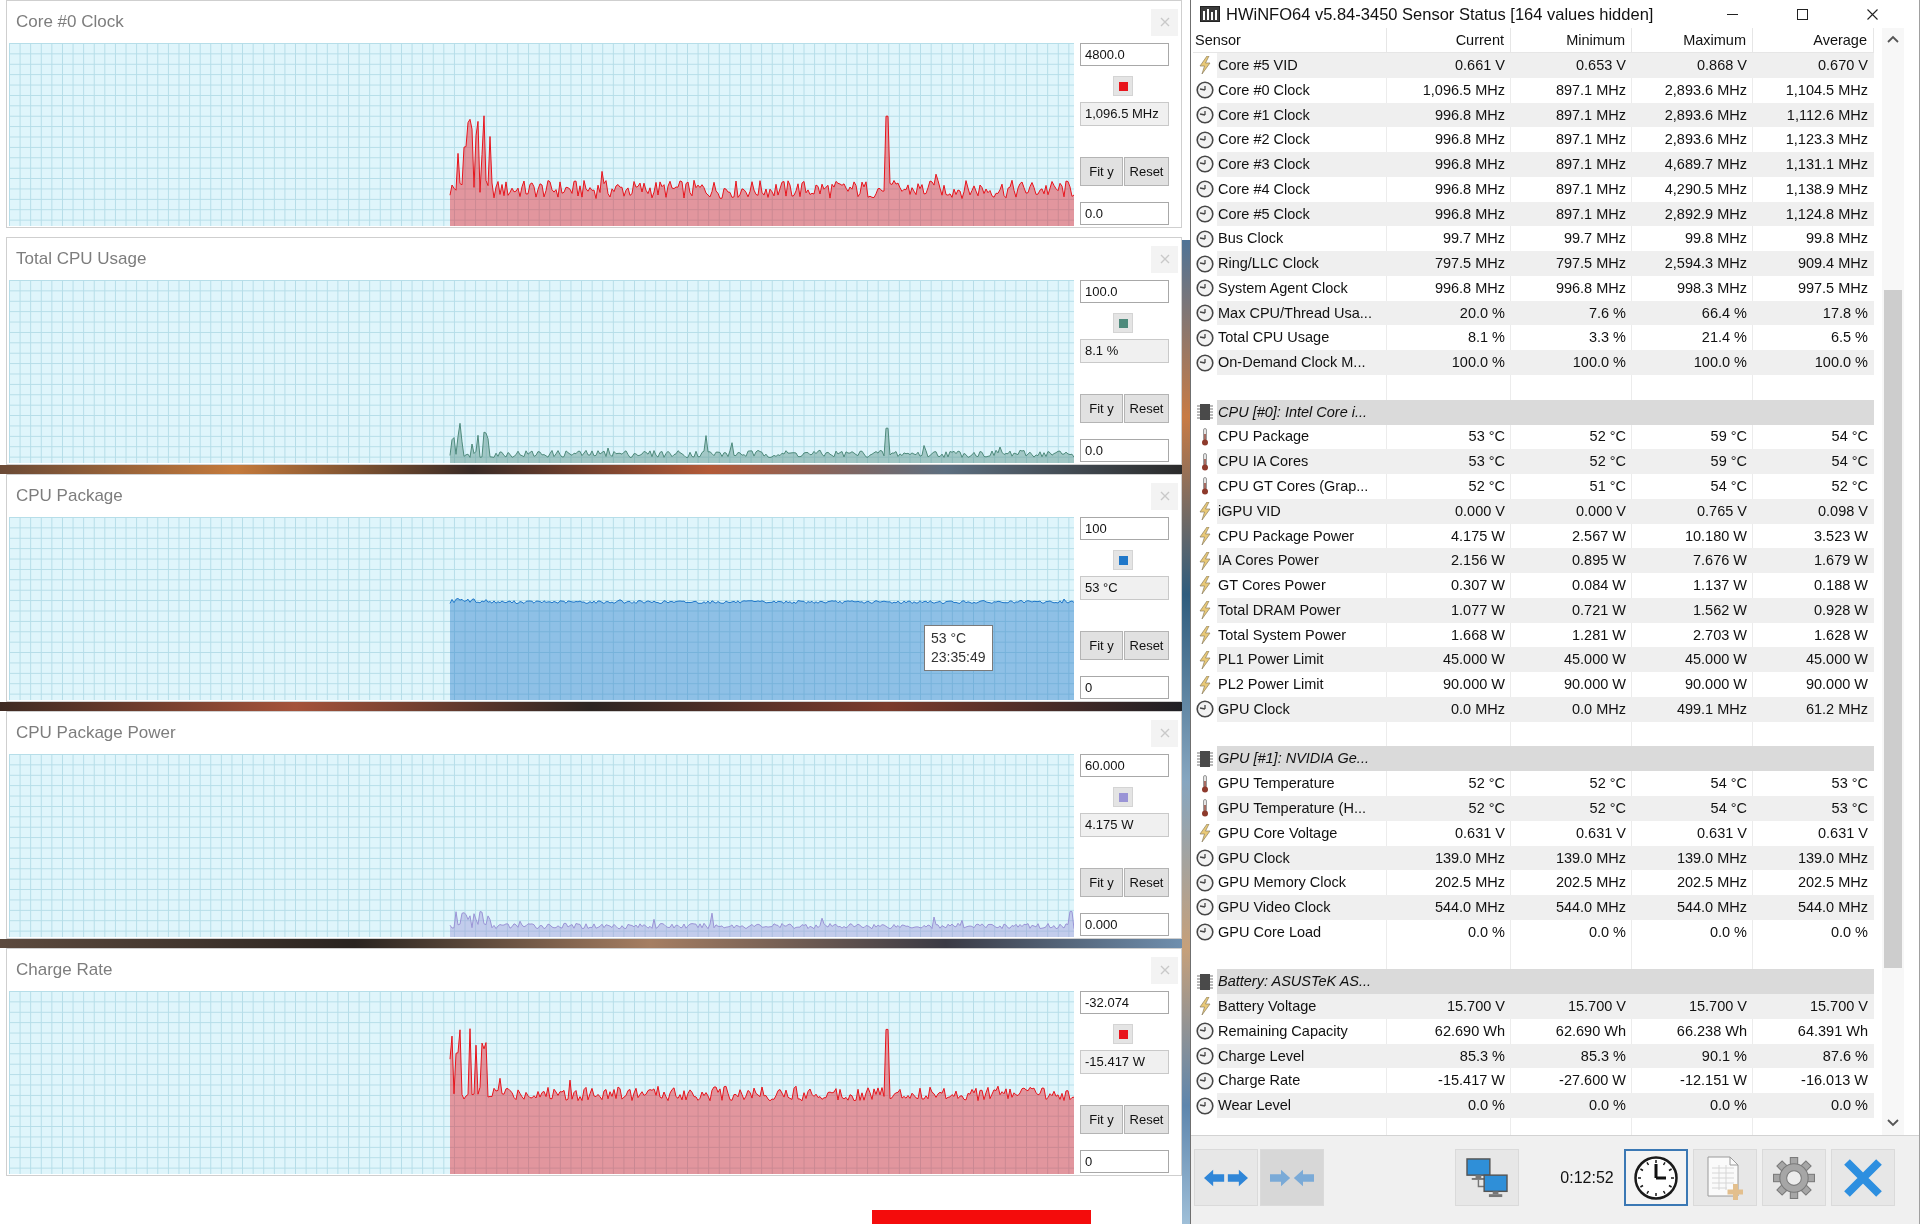 The image size is (1920, 1224). What do you see at coordinates (1732, 14) in the screenshot?
I see `minimize-icon` at bounding box center [1732, 14].